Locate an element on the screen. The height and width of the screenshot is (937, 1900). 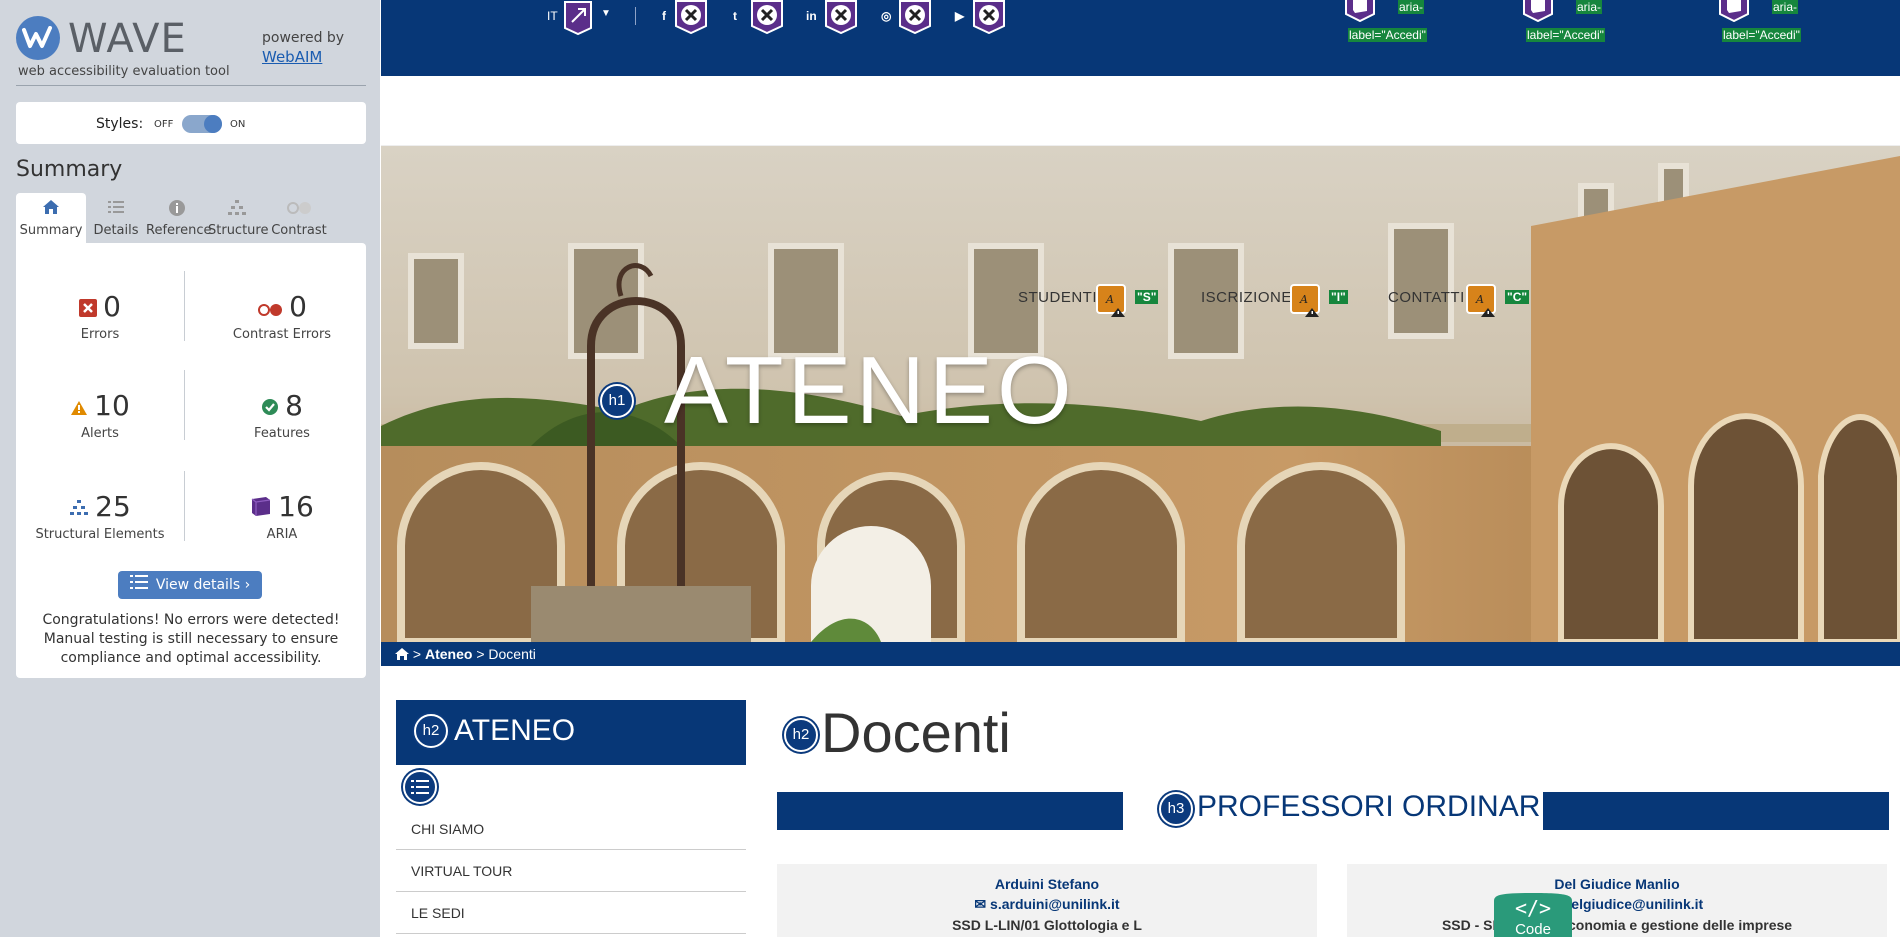
professor-name: Del Giudice Manlio is located at coordinates (1617, 884).